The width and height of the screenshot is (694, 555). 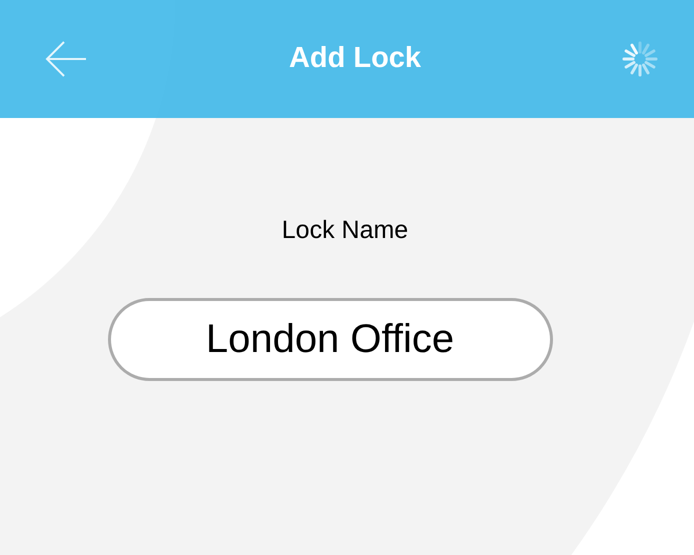 I want to click on lock-name-label: Lock Name, so click(x=345, y=230).